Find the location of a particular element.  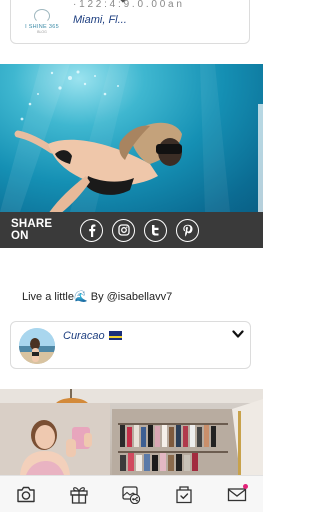

curacao-flag-icon is located at coordinates (115, 335).